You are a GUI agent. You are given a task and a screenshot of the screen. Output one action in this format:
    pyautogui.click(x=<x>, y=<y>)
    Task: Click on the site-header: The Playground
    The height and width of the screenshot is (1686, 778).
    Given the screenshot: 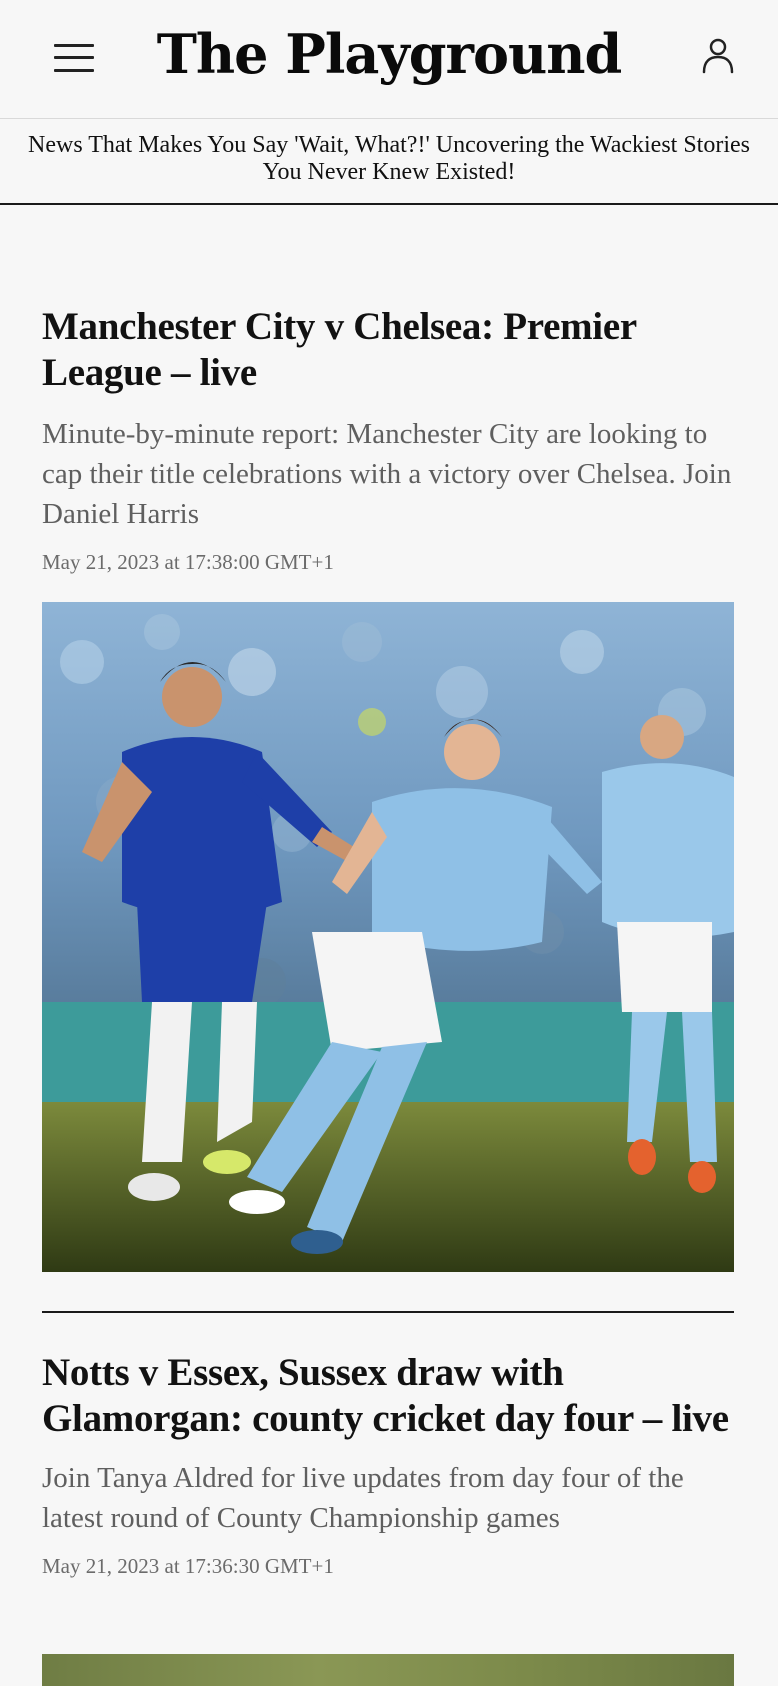 What is the action you would take?
    pyautogui.click(x=389, y=59)
    